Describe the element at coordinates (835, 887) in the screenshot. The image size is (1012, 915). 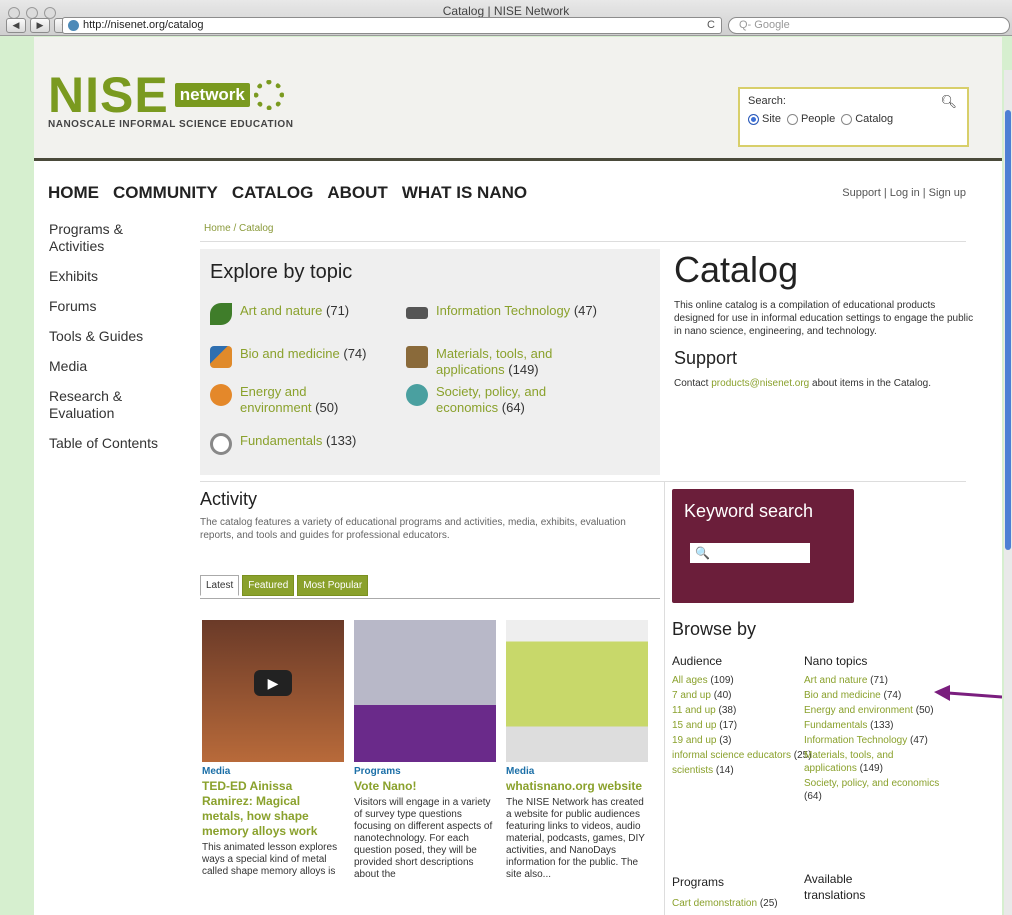
I see `translations-title: Available translations` at that location.